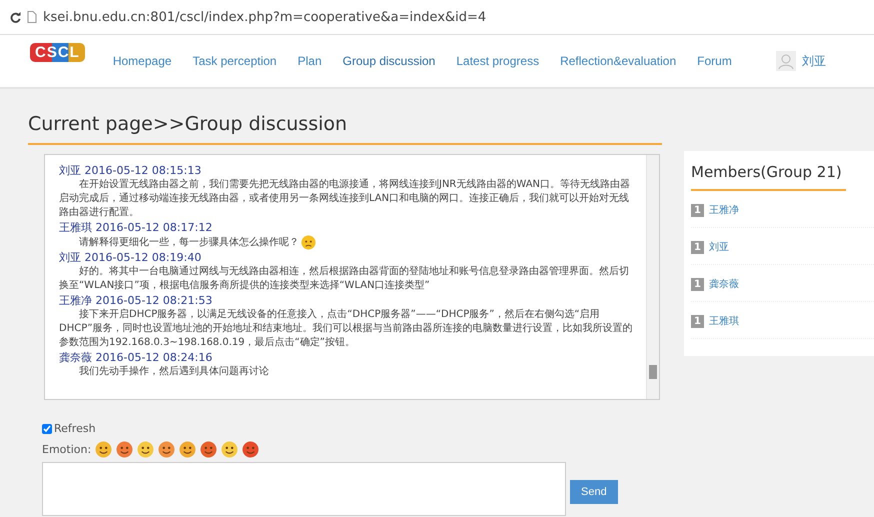 This screenshot has width=874, height=517. What do you see at coordinates (652, 277) in the screenshot?
I see `scrollbar` at bounding box center [652, 277].